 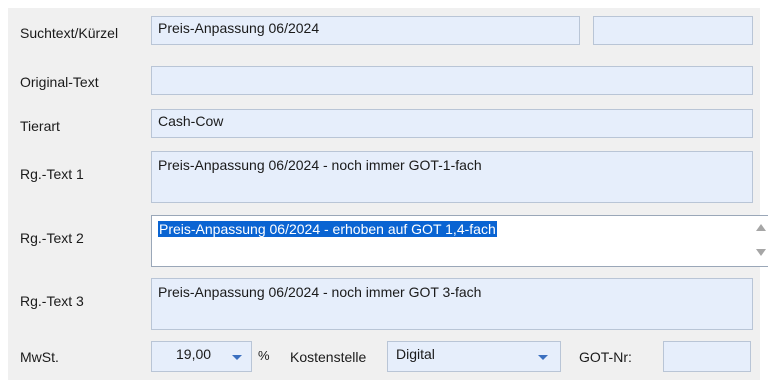 I want to click on kostenstelle-select: Digital, so click(x=474, y=356).